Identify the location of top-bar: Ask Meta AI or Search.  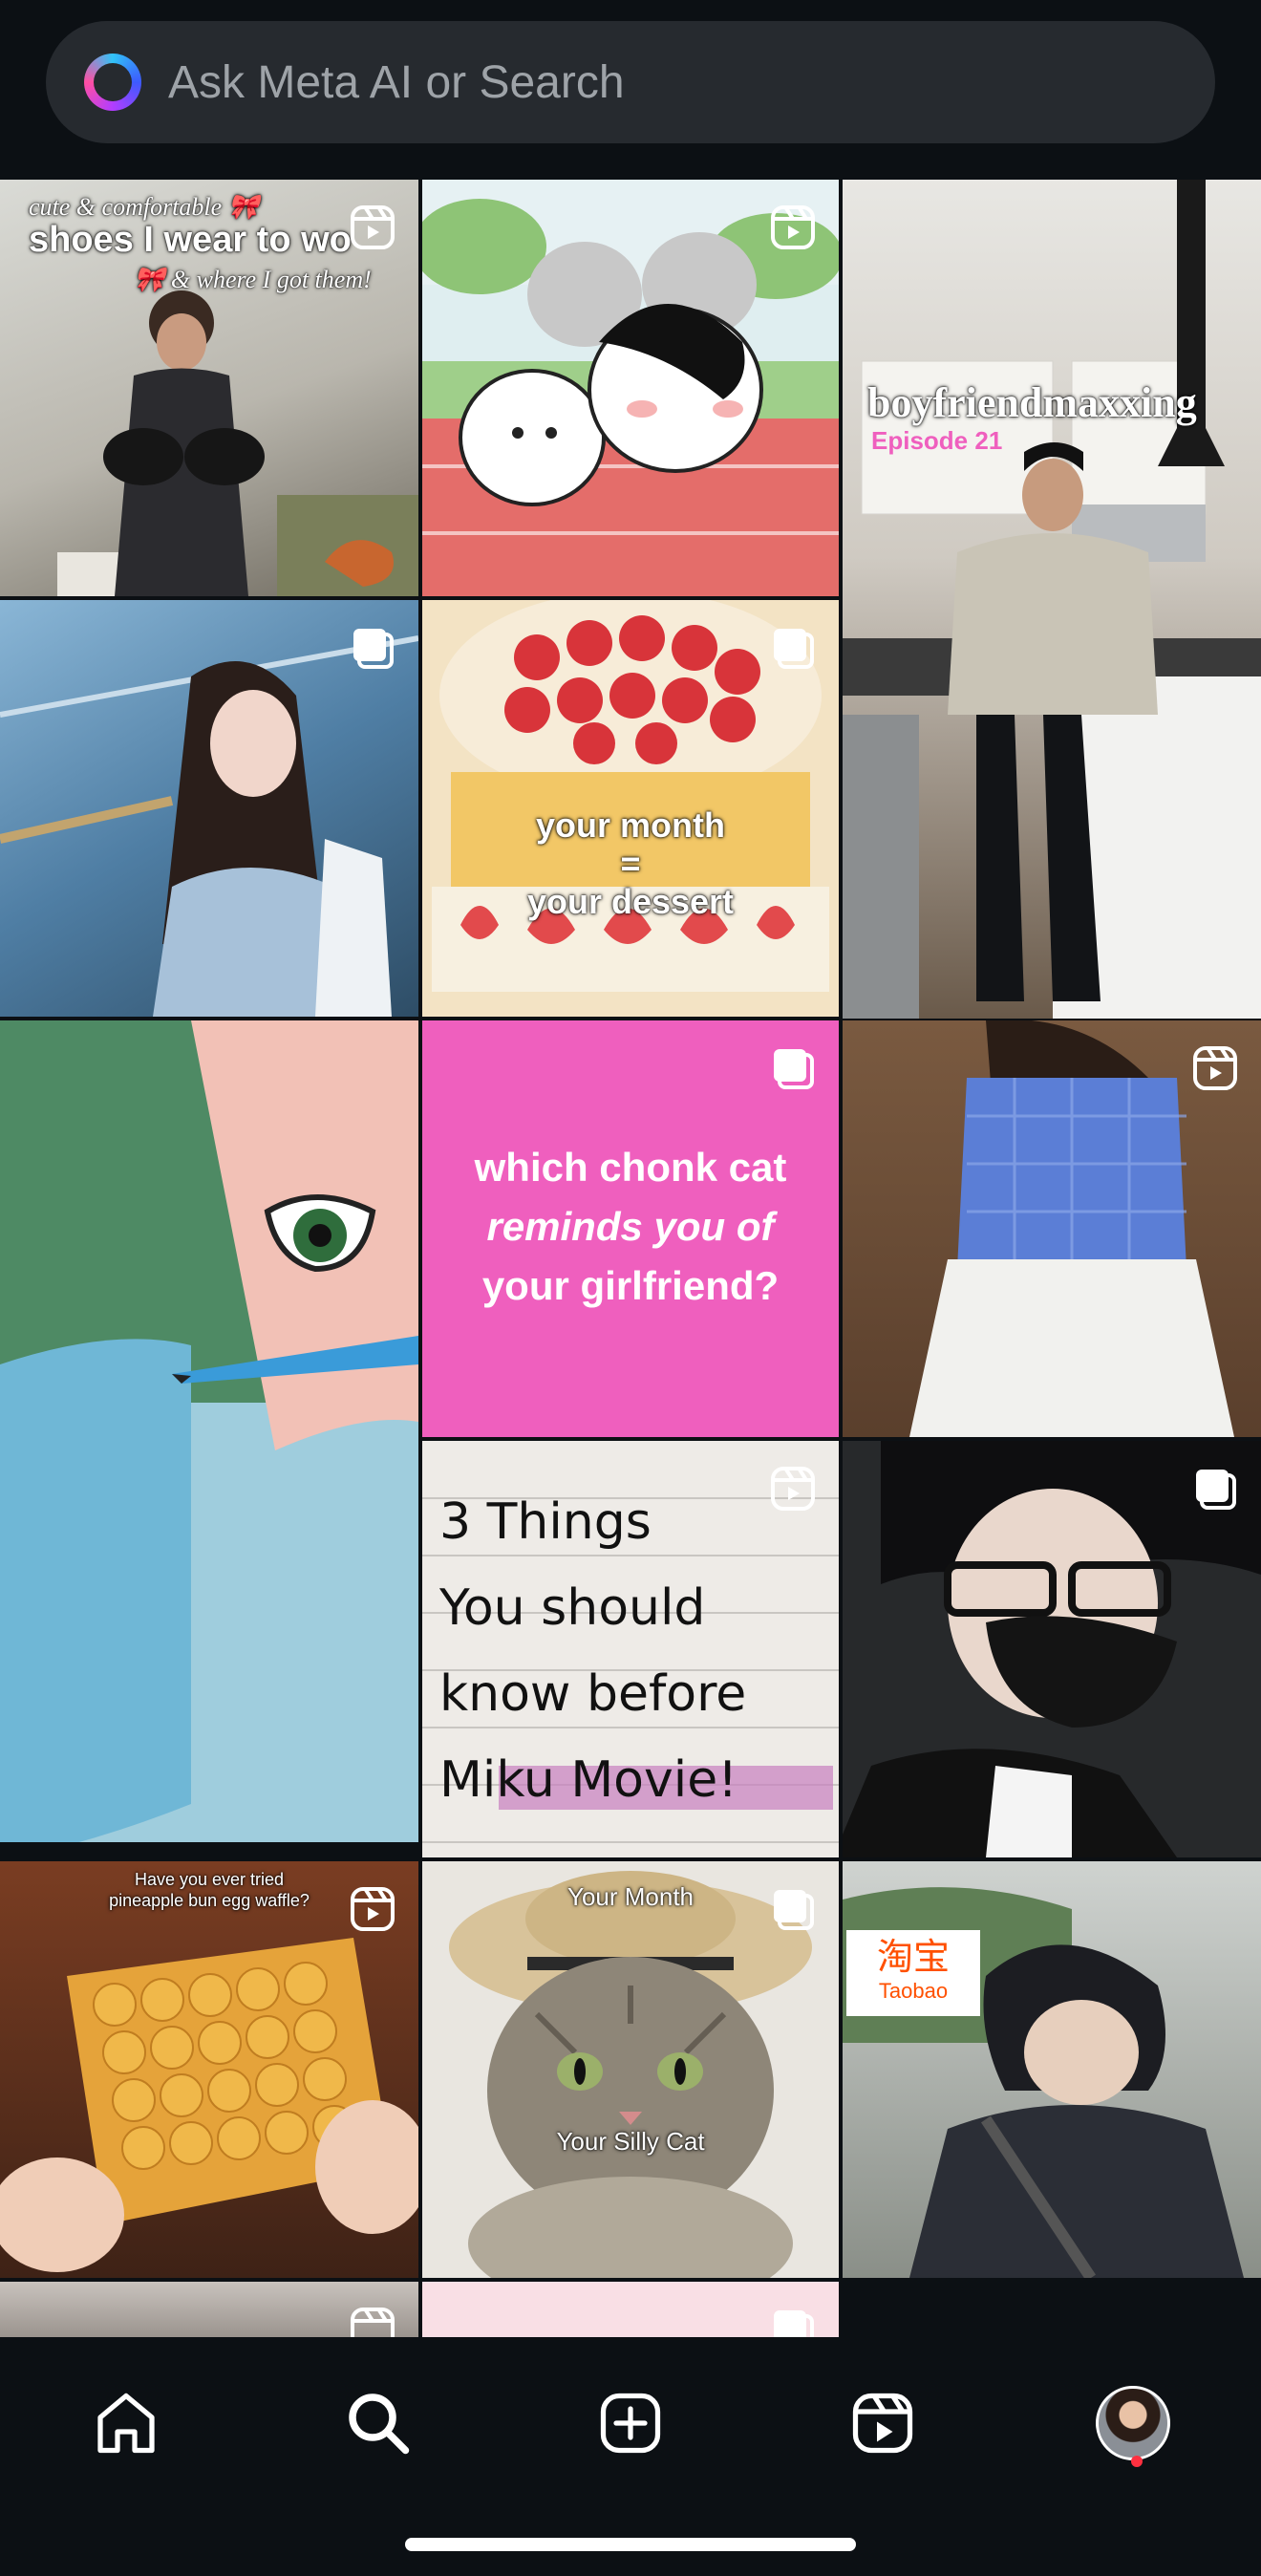
(630, 89).